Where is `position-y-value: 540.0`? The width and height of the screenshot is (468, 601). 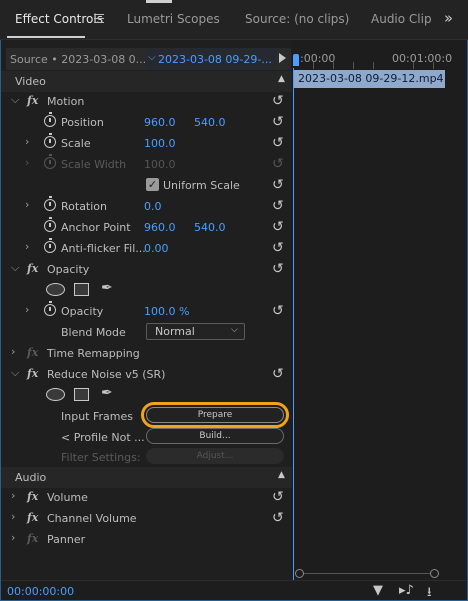 position-y-value: 540.0 is located at coordinates (210, 122).